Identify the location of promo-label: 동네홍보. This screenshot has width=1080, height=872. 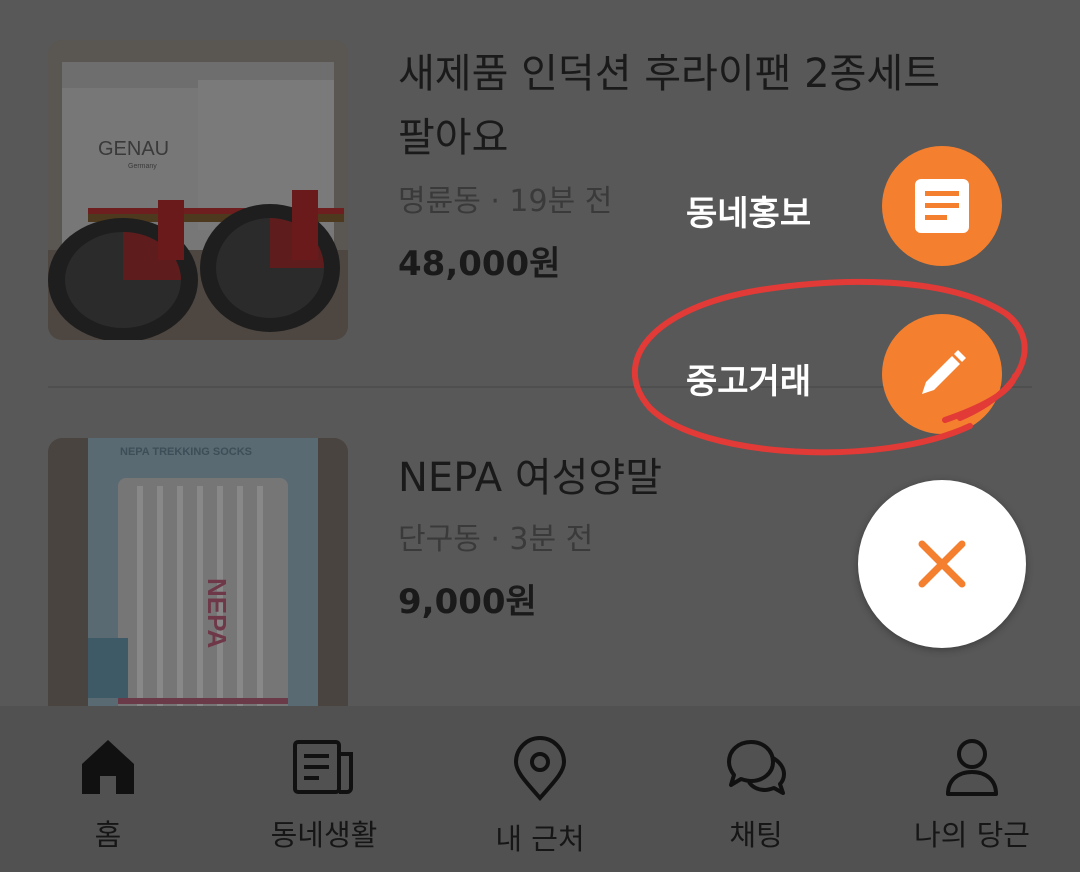
(748, 210).